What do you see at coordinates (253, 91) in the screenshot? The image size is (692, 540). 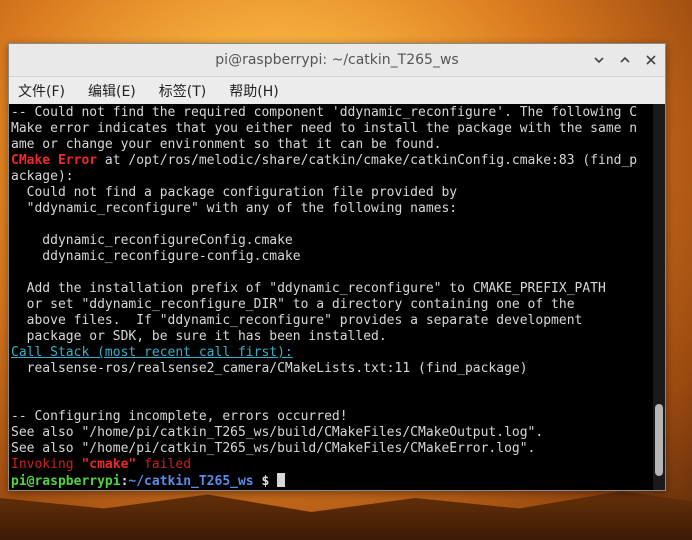 I see `menu-help: 帮助(H)` at bounding box center [253, 91].